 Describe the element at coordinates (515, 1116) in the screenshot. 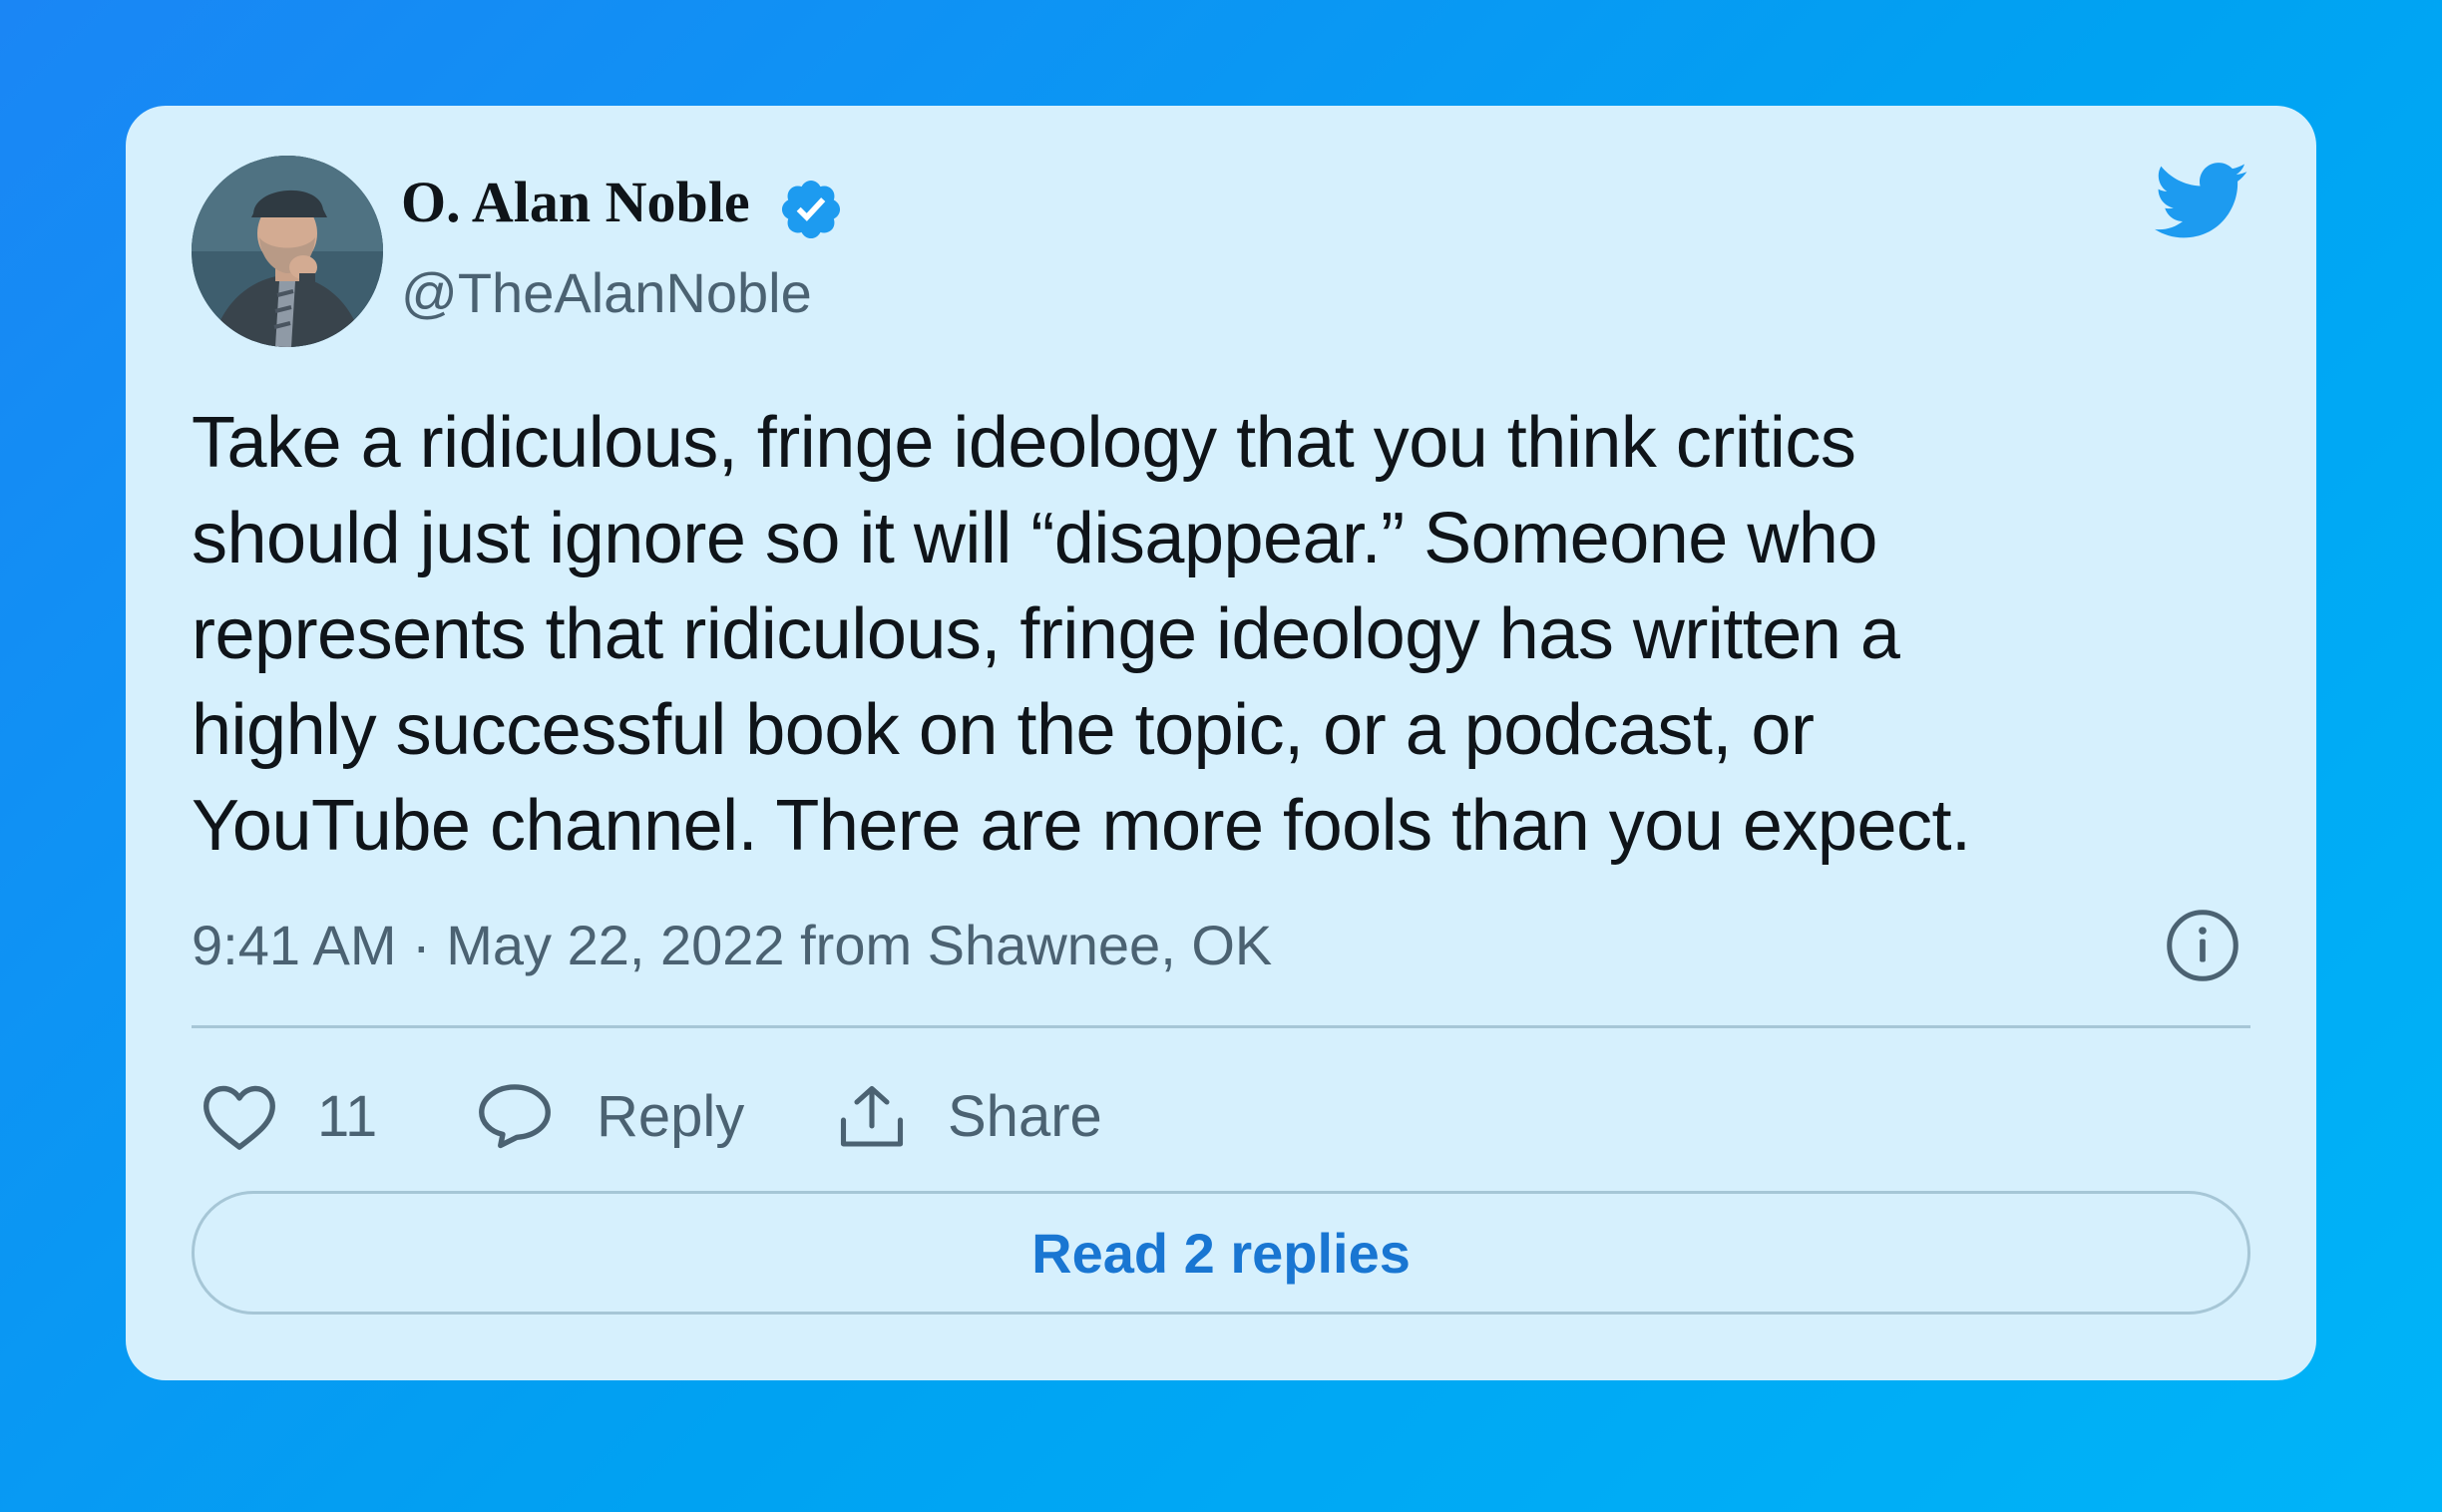

I see `speech-bubble-icon` at that location.